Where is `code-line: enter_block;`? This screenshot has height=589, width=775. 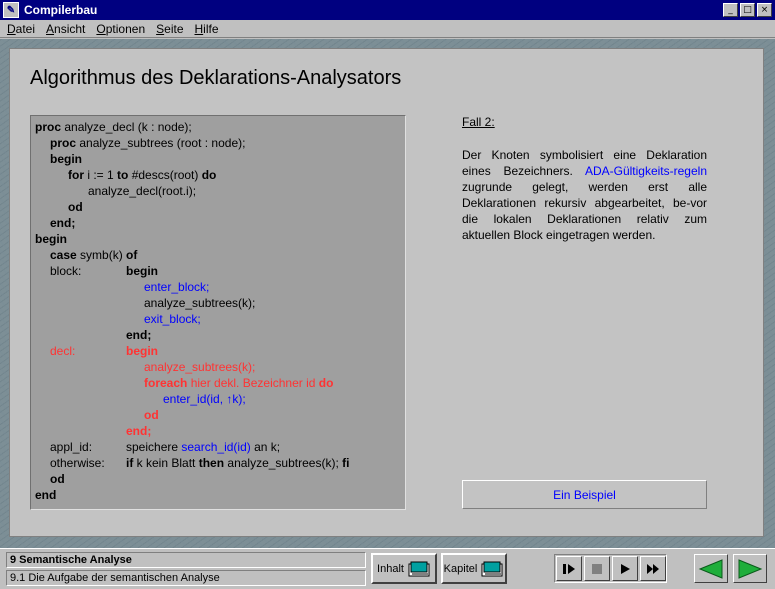 code-line: enter_block; is located at coordinates (177, 287).